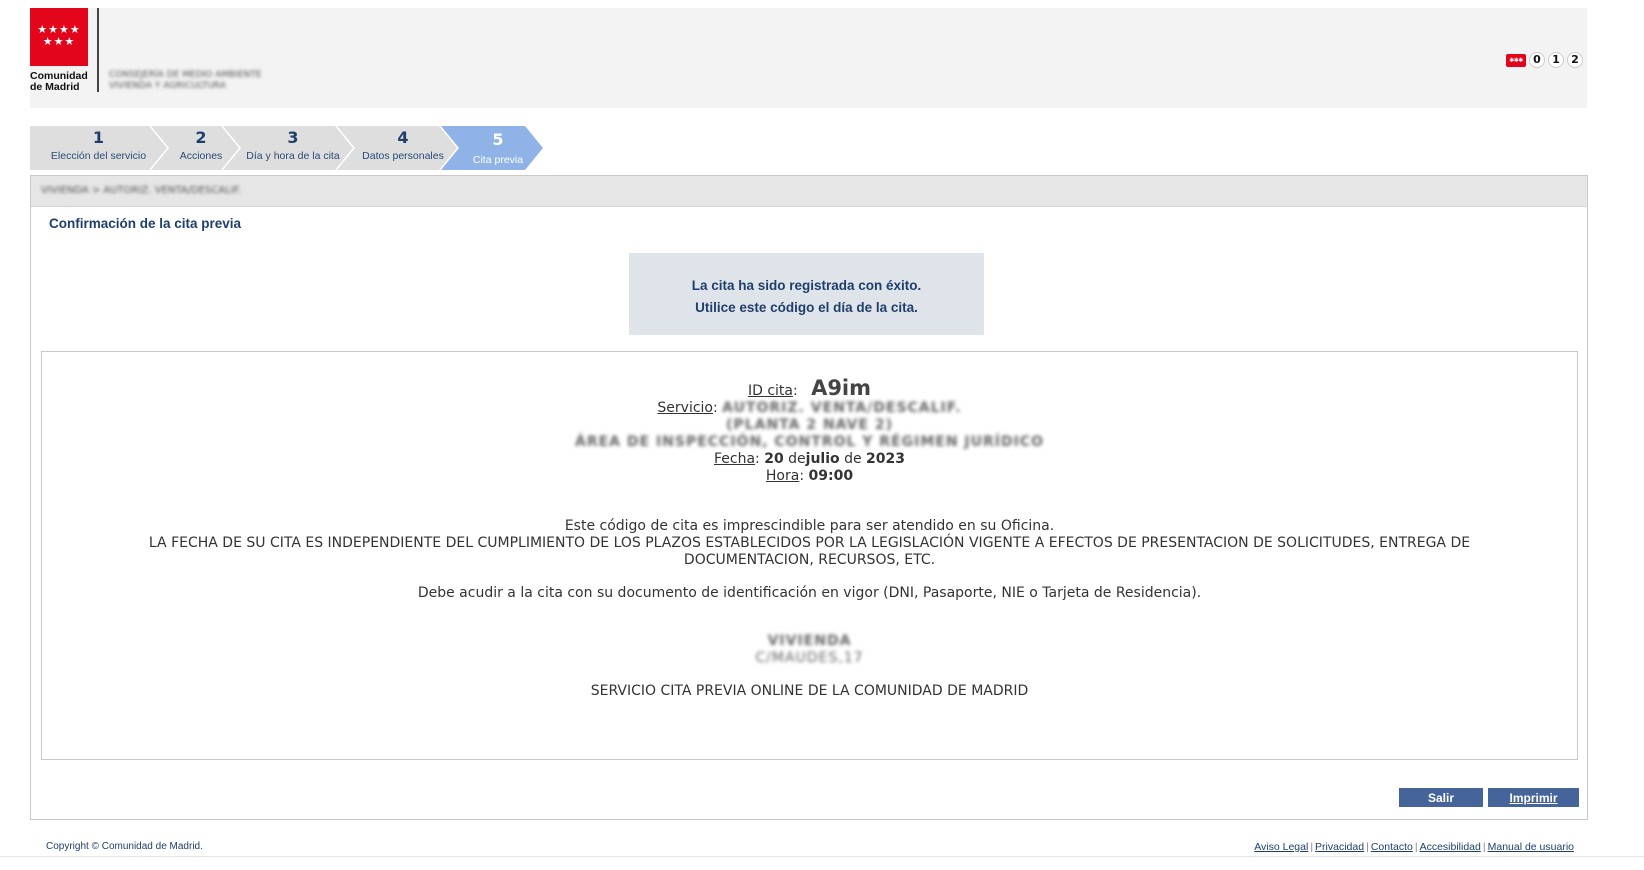 This screenshot has height=870, width=1644. I want to click on step-label: Acciones, so click(201, 156).